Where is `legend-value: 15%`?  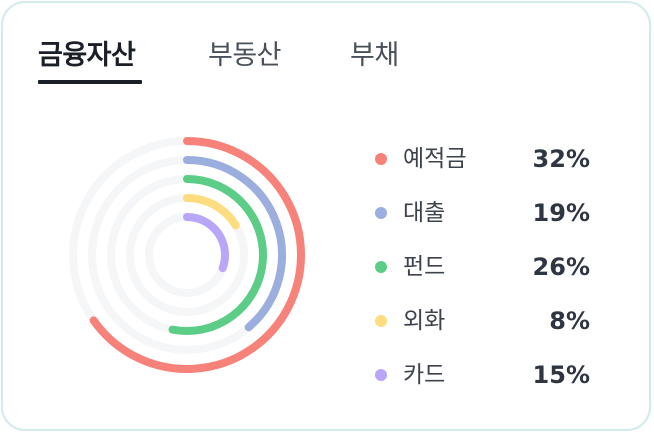 legend-value: 15% is located at coordinates (561, 375).